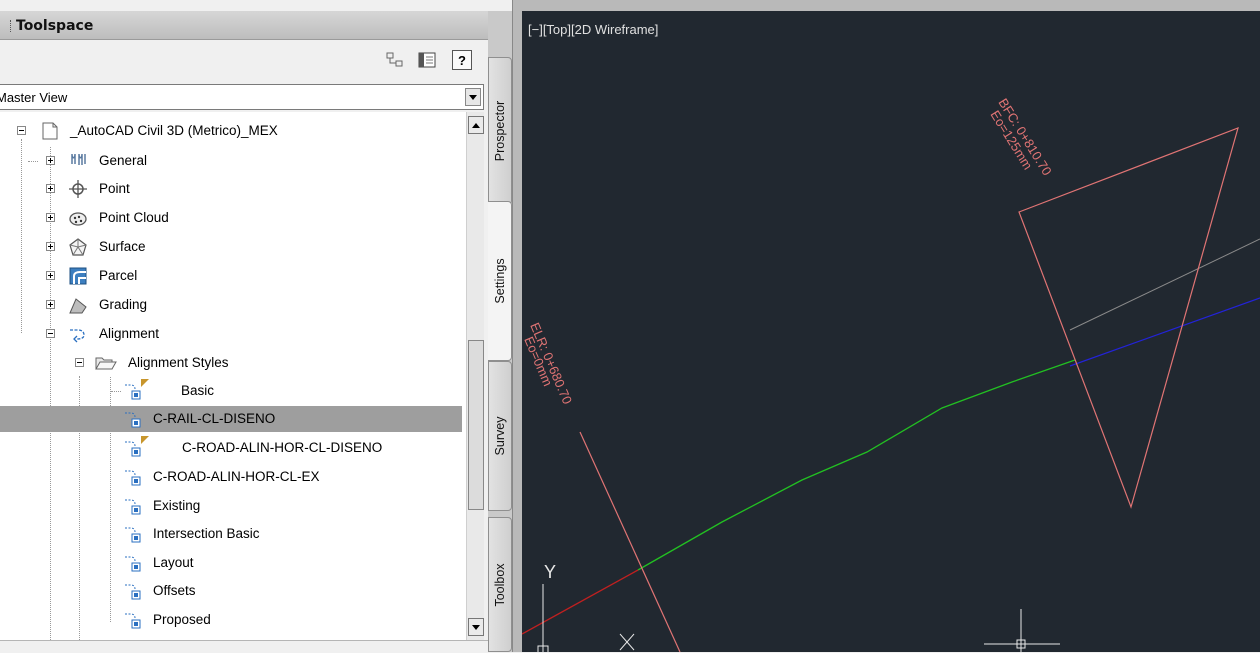  What do you see at coordinates (55, 26) in the screenshot?
I see `toolspace-title: Toolspace` at bounding box center [55, 26].